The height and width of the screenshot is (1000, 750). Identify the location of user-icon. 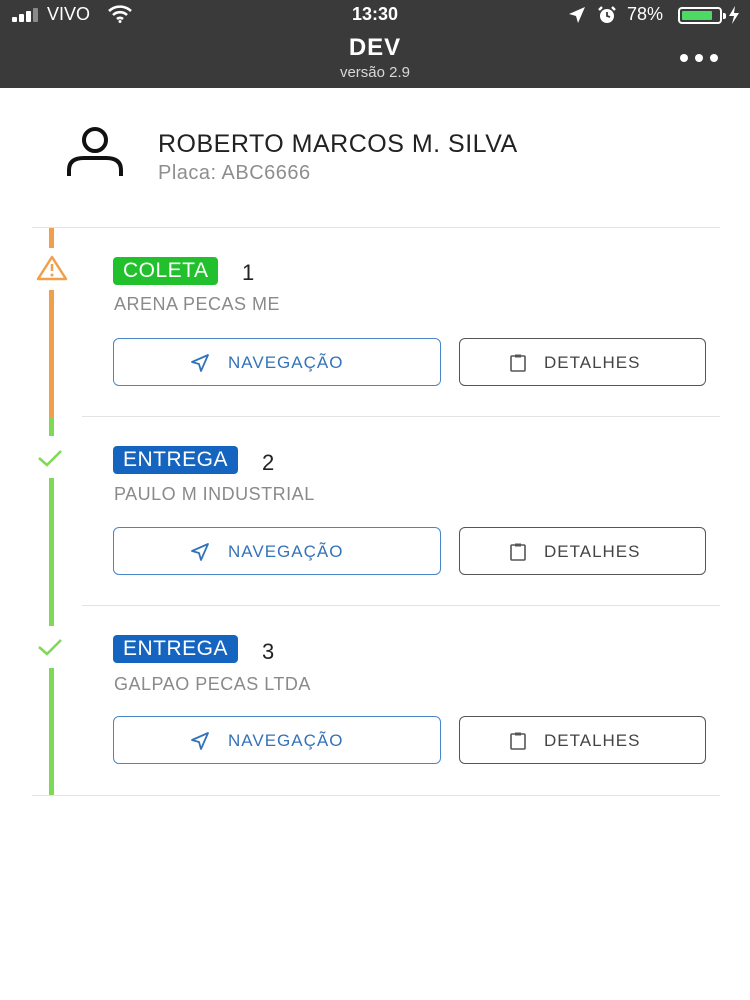
(95, 151).